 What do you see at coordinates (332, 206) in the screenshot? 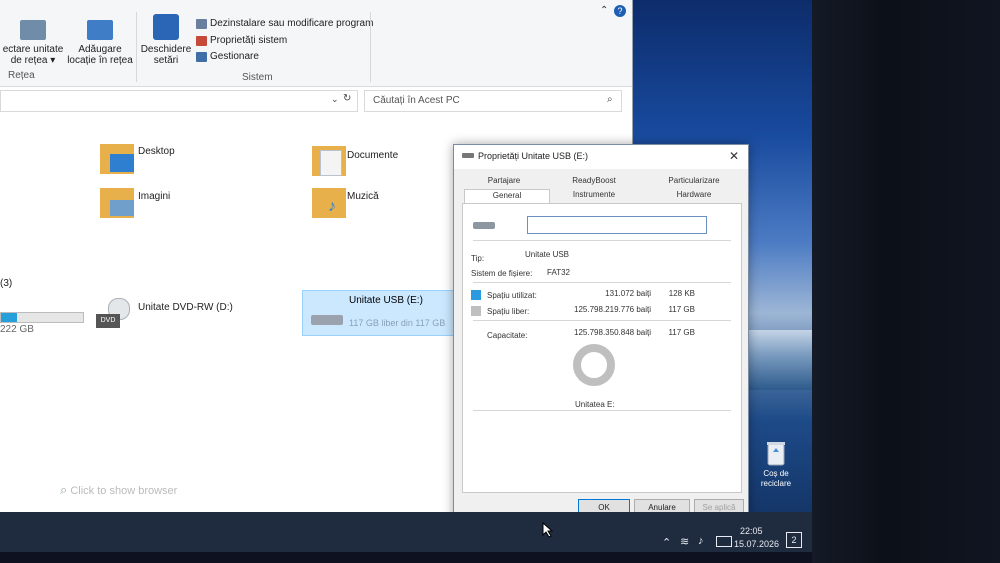
I see `music-note-icon: ♪` at bounding box center [332, 206].